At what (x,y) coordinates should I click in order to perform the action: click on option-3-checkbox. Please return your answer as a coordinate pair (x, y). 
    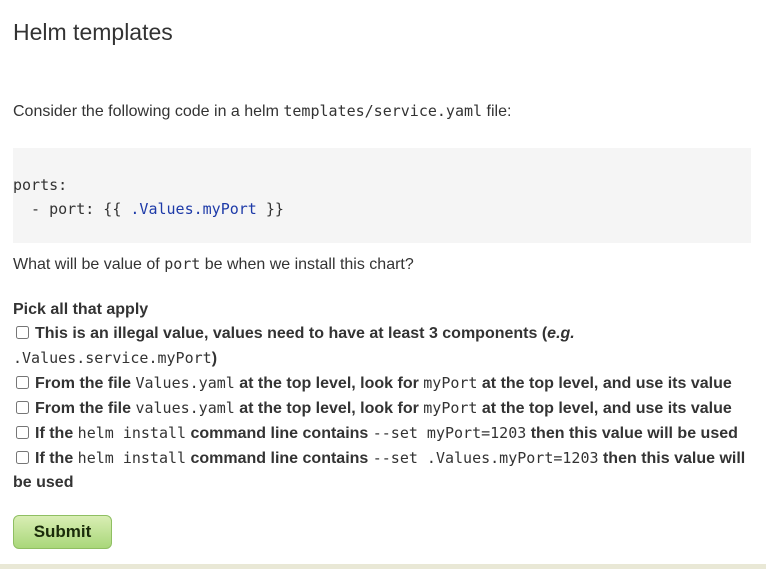
    Looking at the image, I should click on (22, 407).